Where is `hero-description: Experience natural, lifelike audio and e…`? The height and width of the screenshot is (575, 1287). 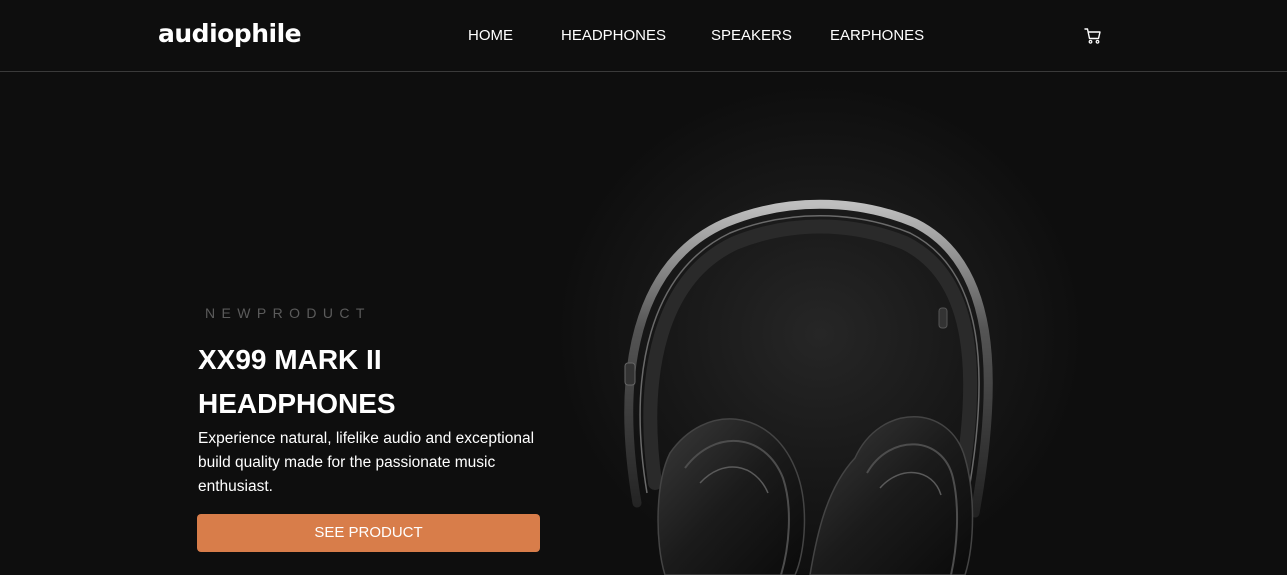 hero-description: Experience natural, lifelike audio and e… is located at coordinates (366, 462).